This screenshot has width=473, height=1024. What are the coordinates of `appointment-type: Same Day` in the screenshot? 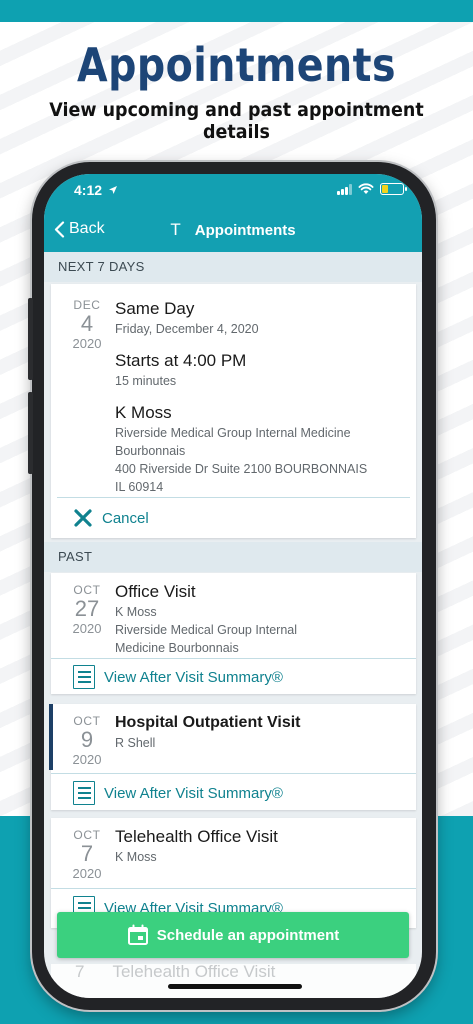 It's located at (155, 308).